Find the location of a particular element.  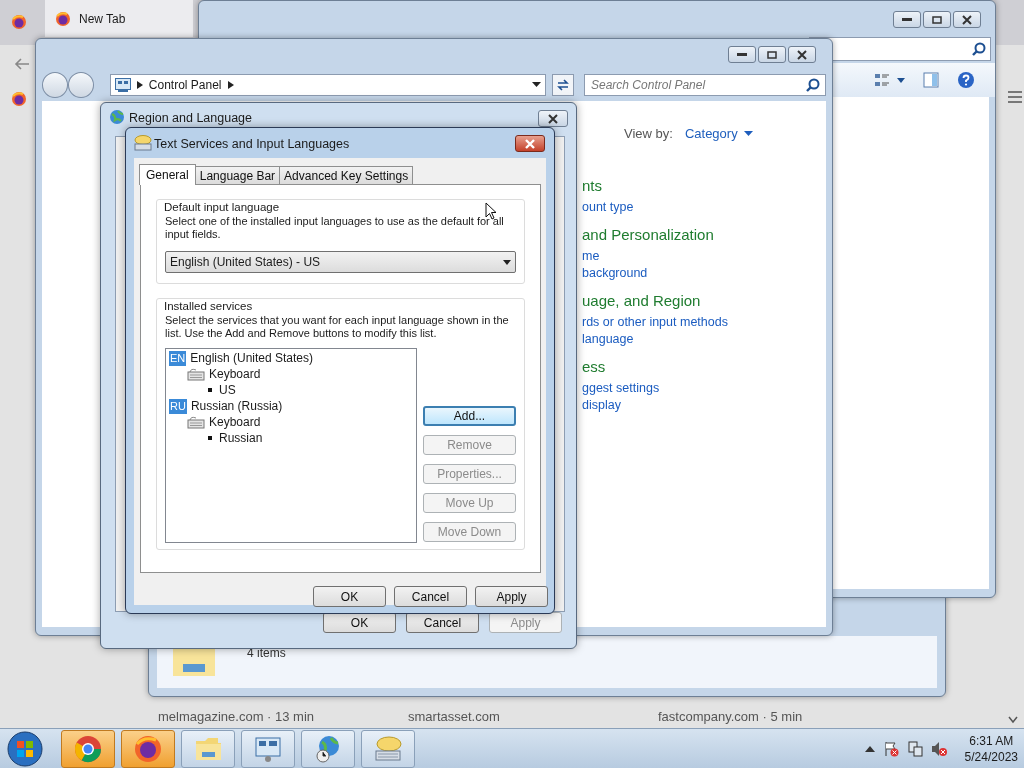

dialog-button: Apply is located at coordinates (511, 596).